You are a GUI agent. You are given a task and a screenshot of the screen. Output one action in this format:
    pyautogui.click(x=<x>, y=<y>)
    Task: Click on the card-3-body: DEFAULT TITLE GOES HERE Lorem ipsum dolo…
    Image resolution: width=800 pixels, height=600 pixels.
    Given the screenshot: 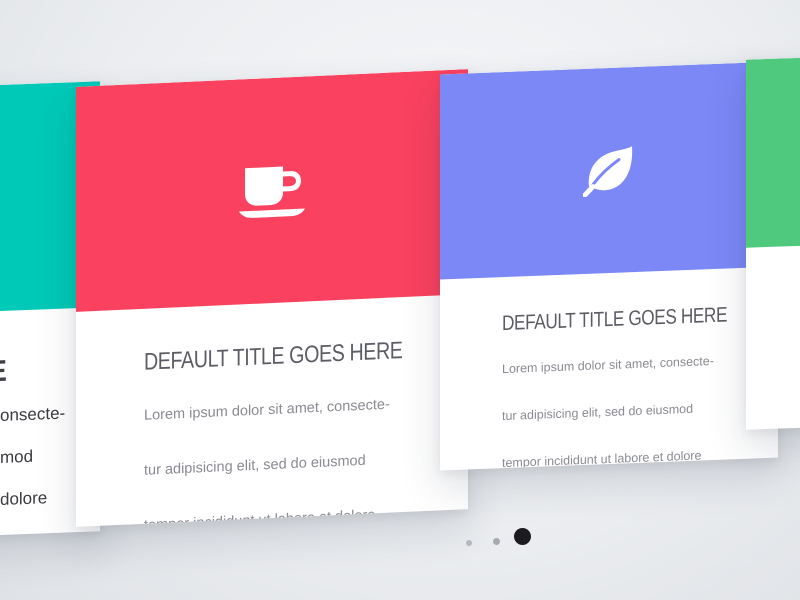 What is the action you would take?
    pyautogui.click(x=609, y=369)
    